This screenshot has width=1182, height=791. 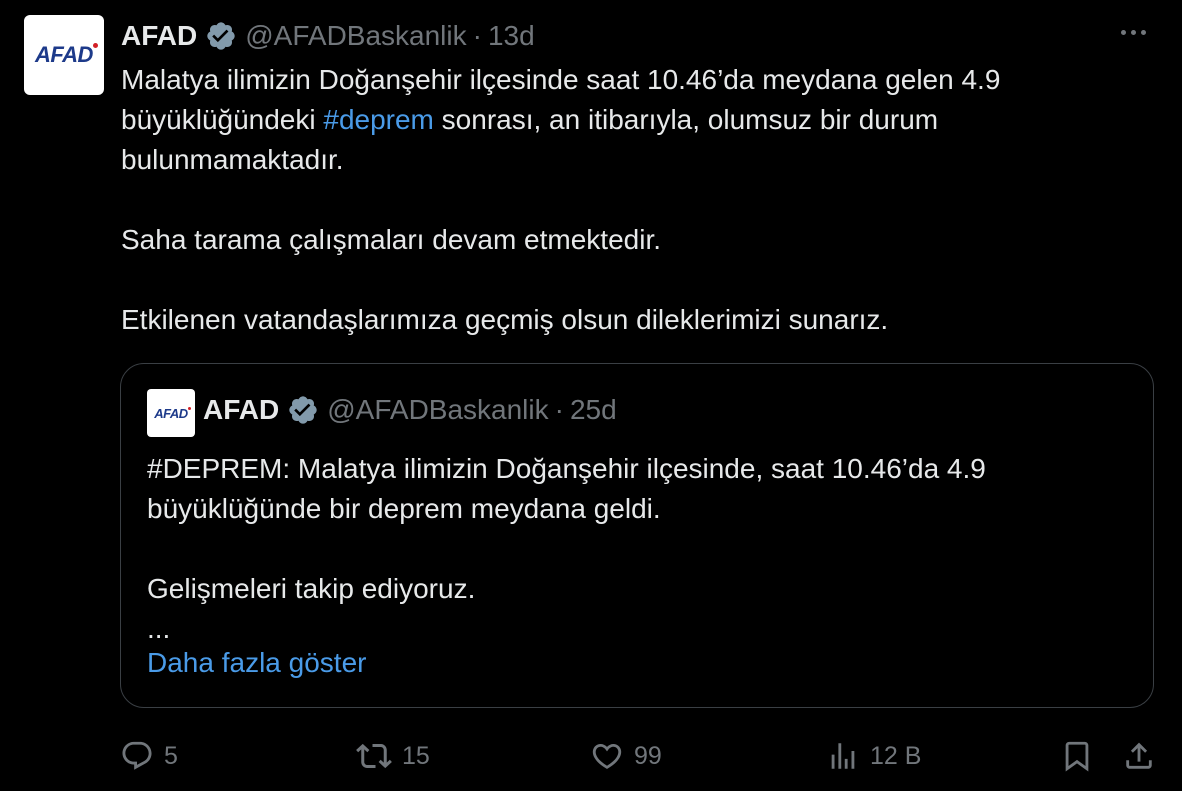 I want to click on like-count: 99, so click(x=648, y=755).